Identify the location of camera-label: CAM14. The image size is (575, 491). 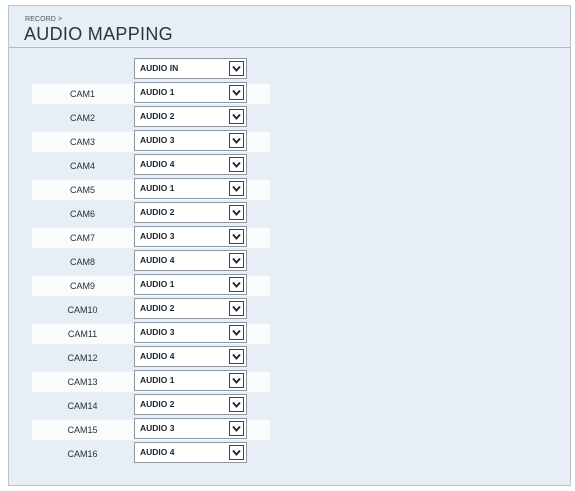
(82, 406).